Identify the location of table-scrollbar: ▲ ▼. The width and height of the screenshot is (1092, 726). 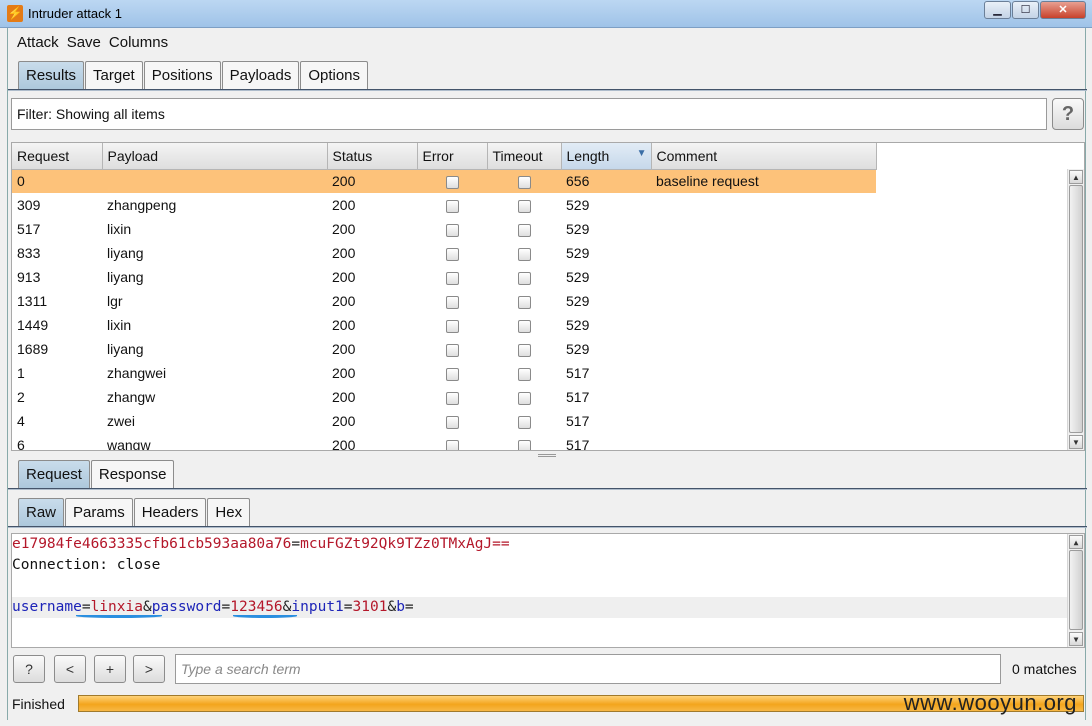
(1075, 309).